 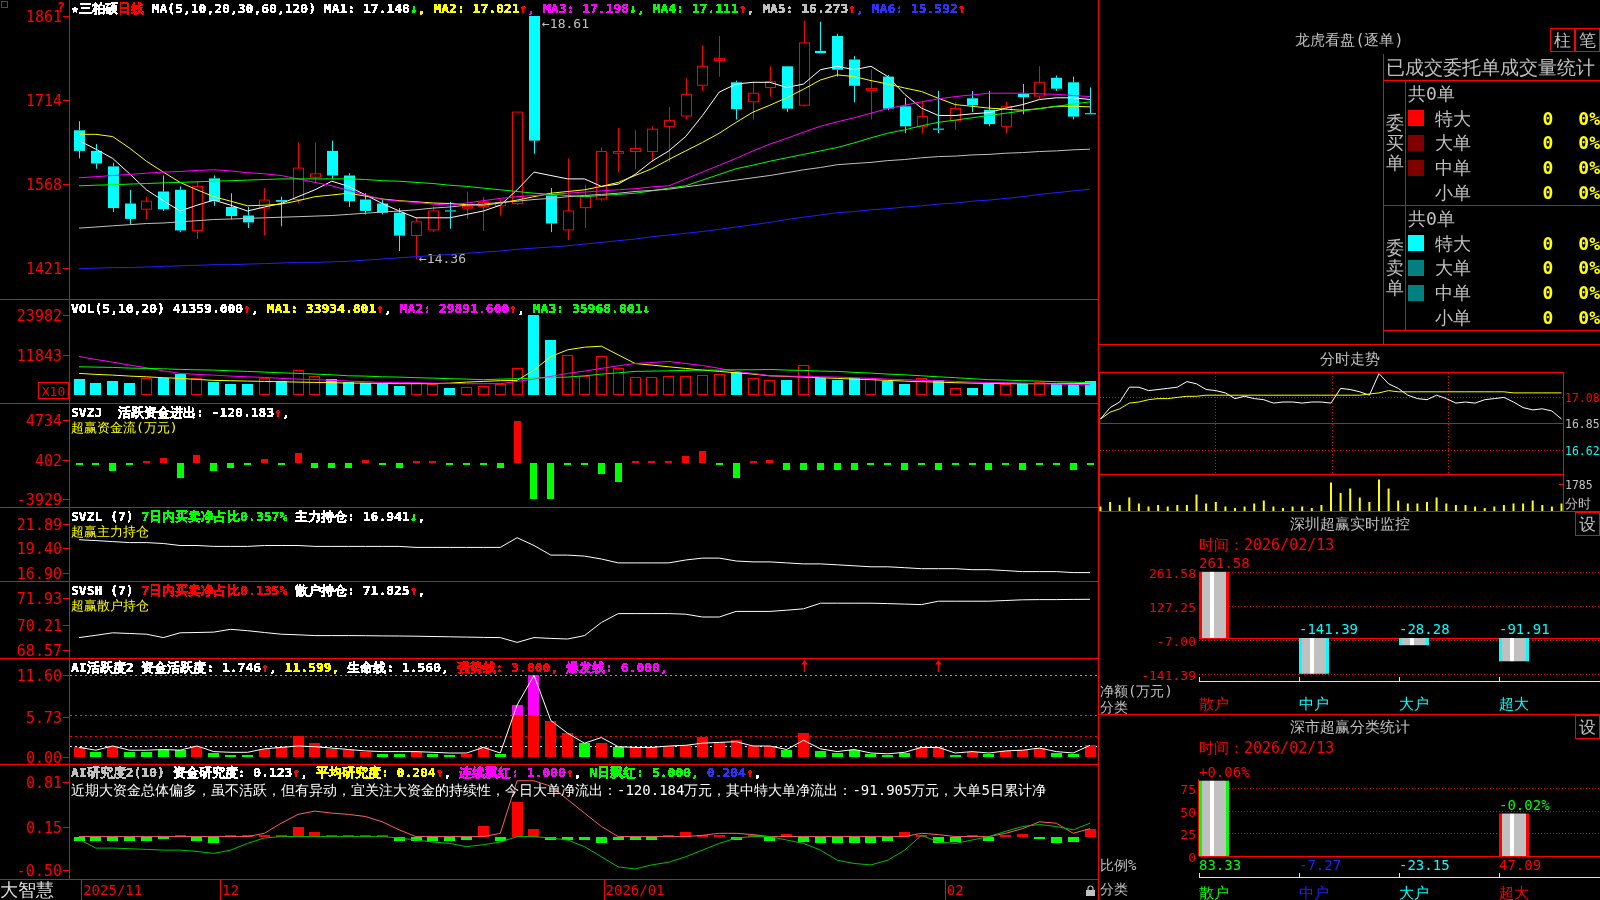 What do you see at coordinates (1118, 865) in the screenshot?
I see `axis-title: 比例%` at bounding box center [1118, 865].